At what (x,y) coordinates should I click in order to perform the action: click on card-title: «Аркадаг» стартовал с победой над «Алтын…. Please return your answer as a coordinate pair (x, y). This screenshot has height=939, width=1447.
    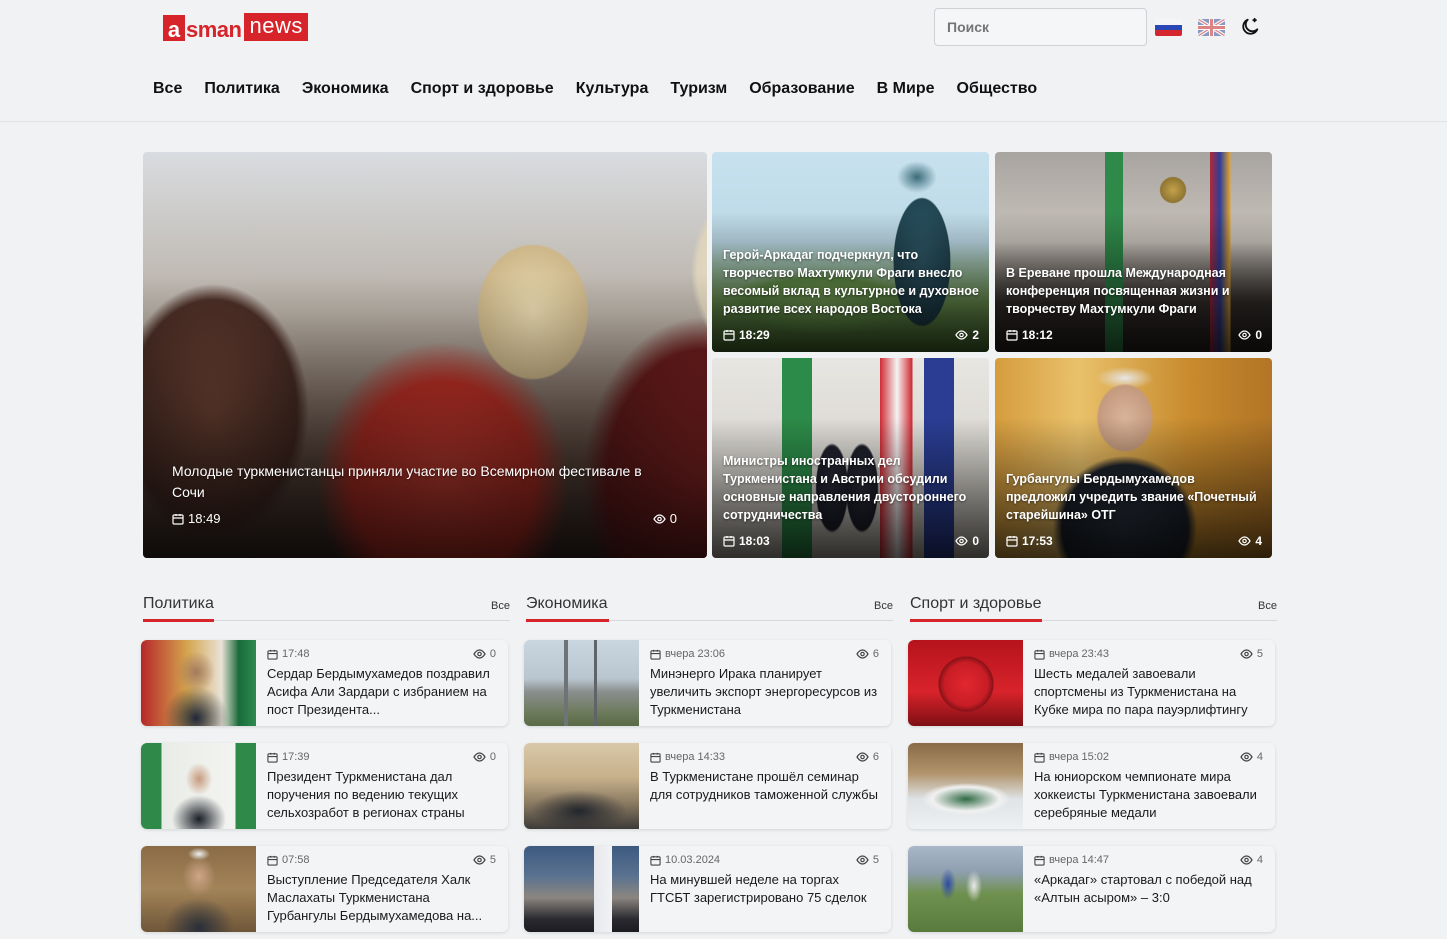
    Looking at the image, I should click on (1149, 889).